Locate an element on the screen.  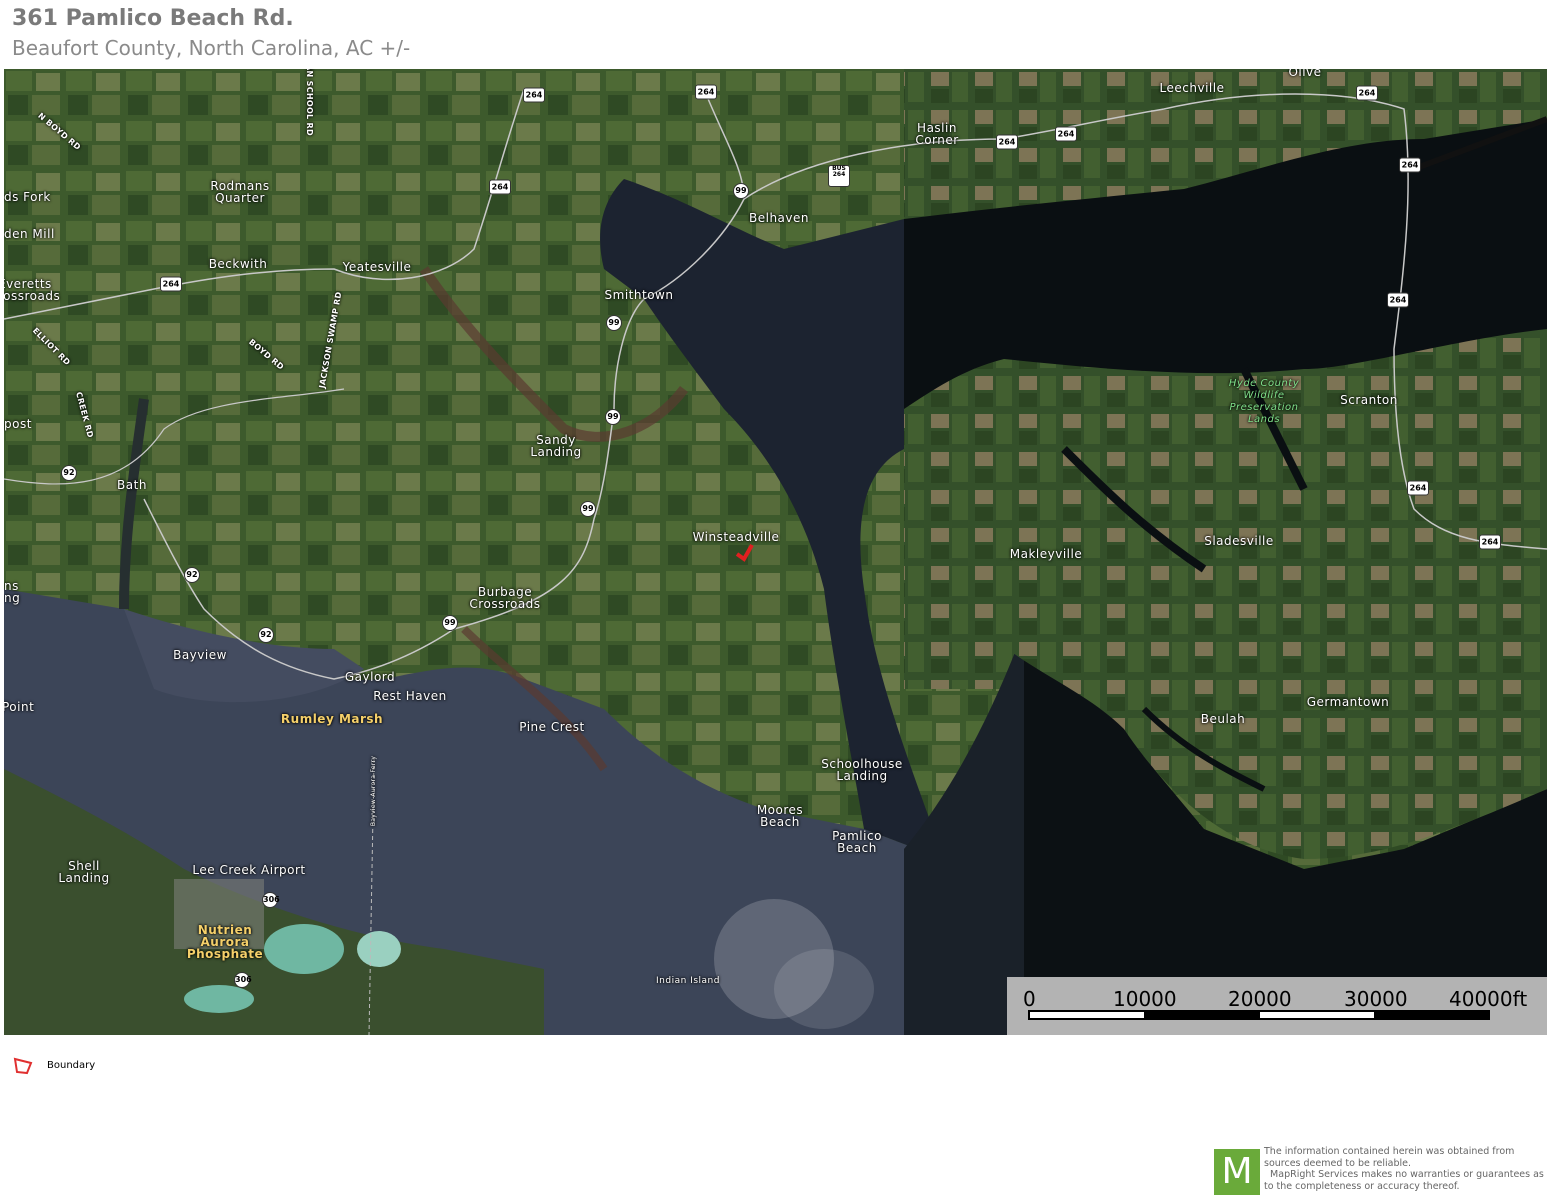
scale-label: 40000ft is located at coordinates (1488, 999).